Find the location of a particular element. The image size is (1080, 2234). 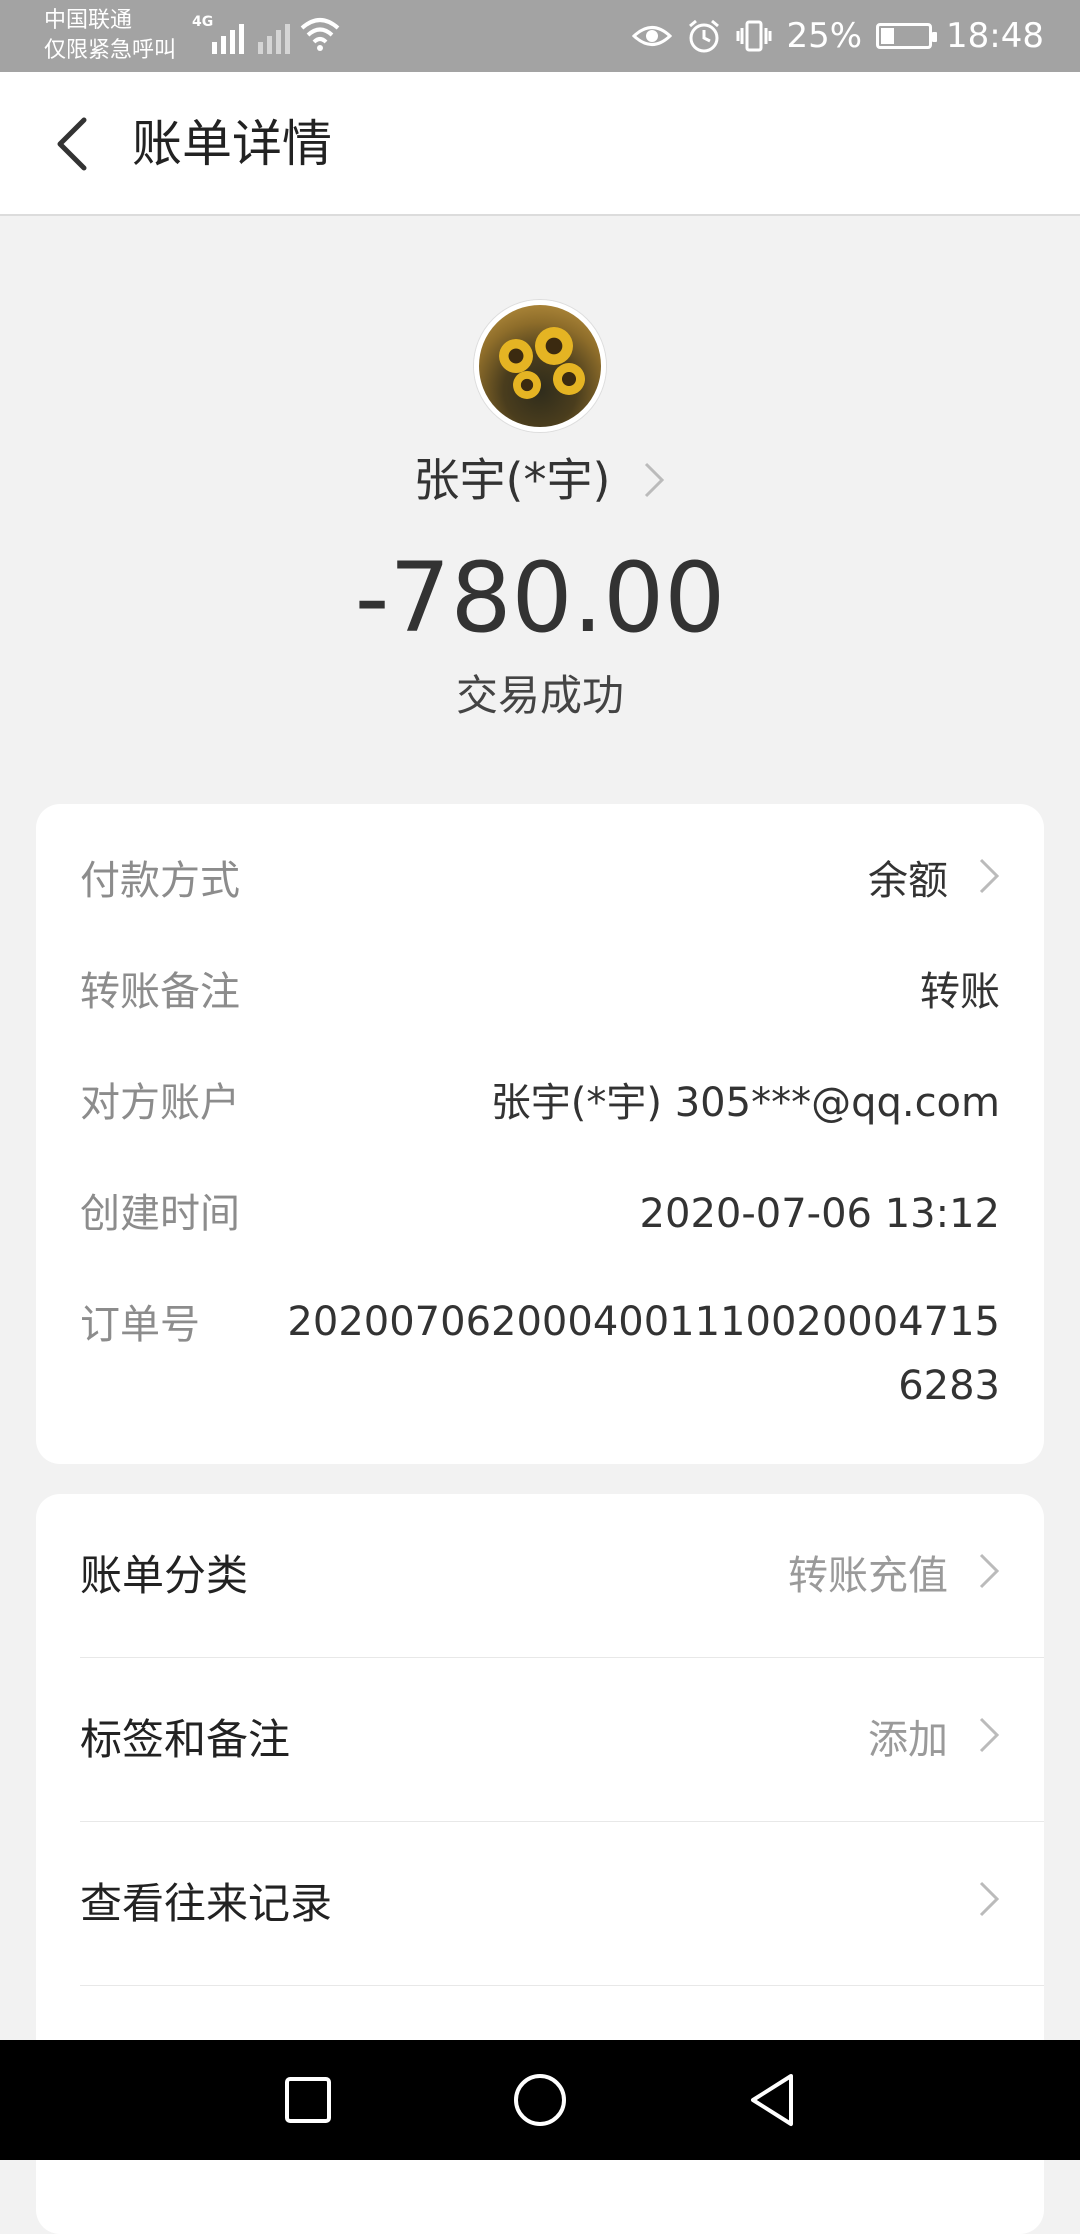

detail-label: 对方账户 is located at coordinates (160, 1103).